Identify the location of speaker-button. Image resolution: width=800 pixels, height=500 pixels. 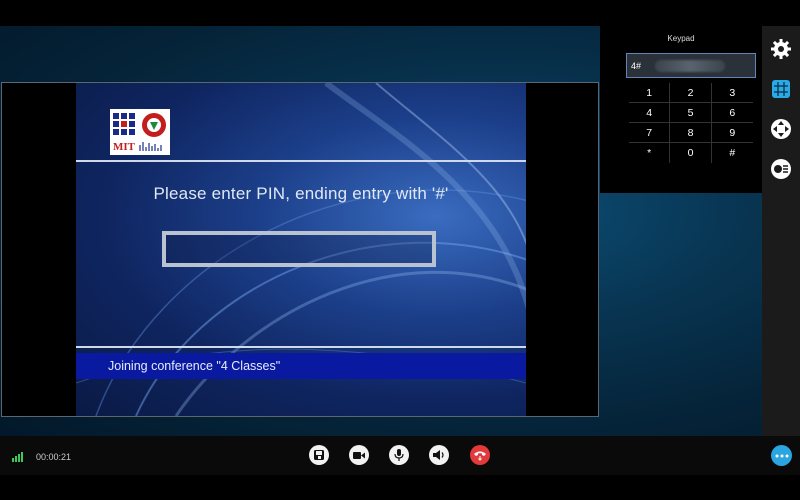
(439, 455).